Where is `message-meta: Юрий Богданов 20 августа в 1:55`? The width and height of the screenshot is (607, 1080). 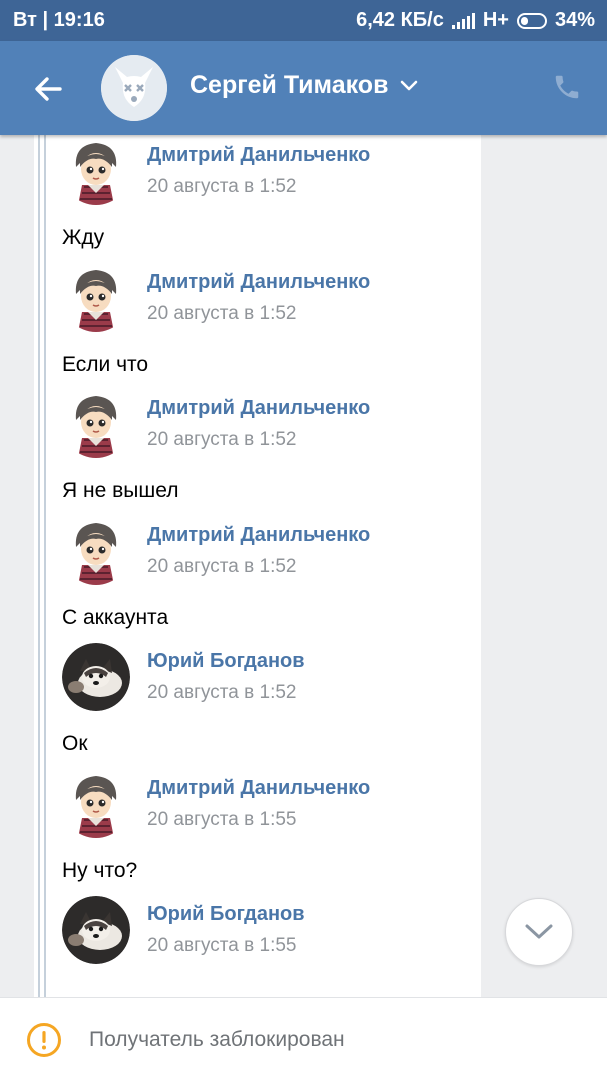
message-meta: Юрий Богданов 20 августа в 1:55 is located at coordinates (226, 930).